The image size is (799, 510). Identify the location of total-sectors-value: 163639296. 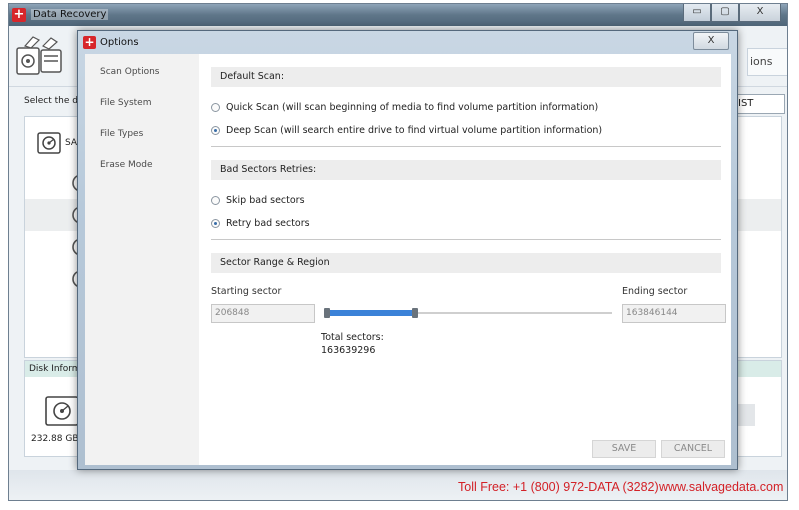
(348, 350).